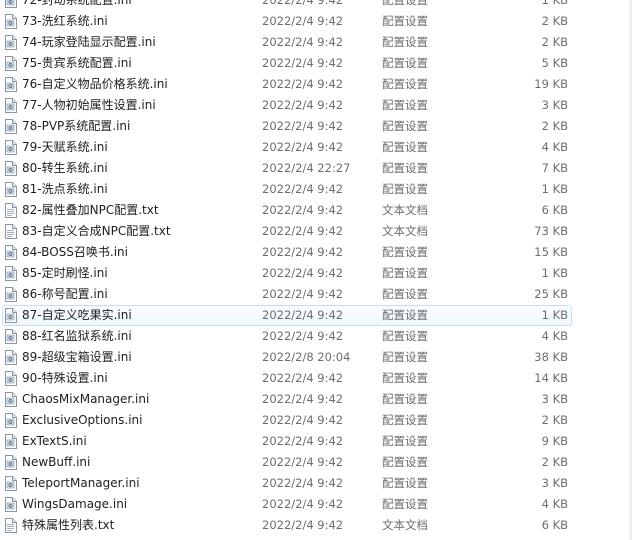  What do you see at coordinates (95, 84) in the screenshot?
I see `file-name: 76-自定义物品价格系统.ini` at bounding box center [95, 84].